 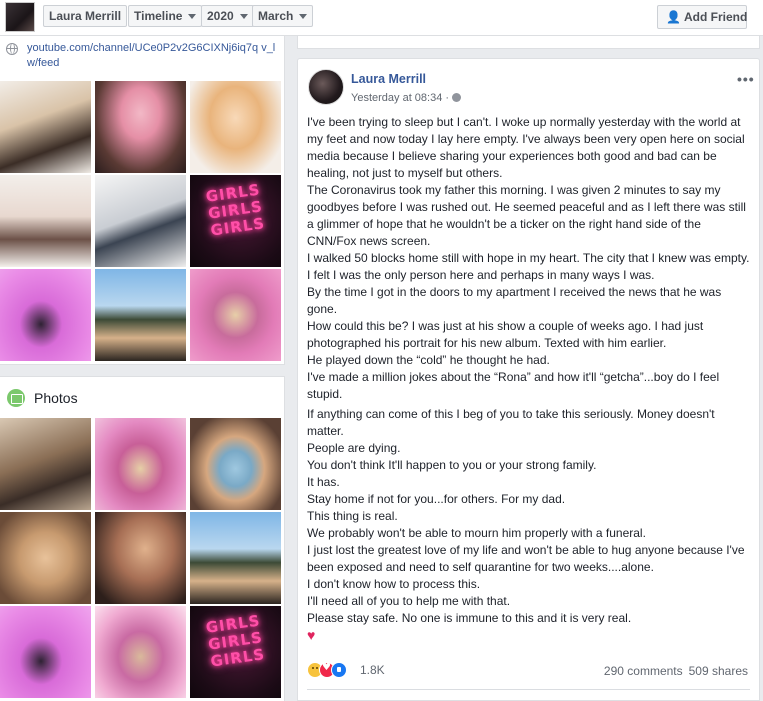 I want to click on featured-photo: GIRLS GIRLS GIRLS, so click(x=235, y=221).